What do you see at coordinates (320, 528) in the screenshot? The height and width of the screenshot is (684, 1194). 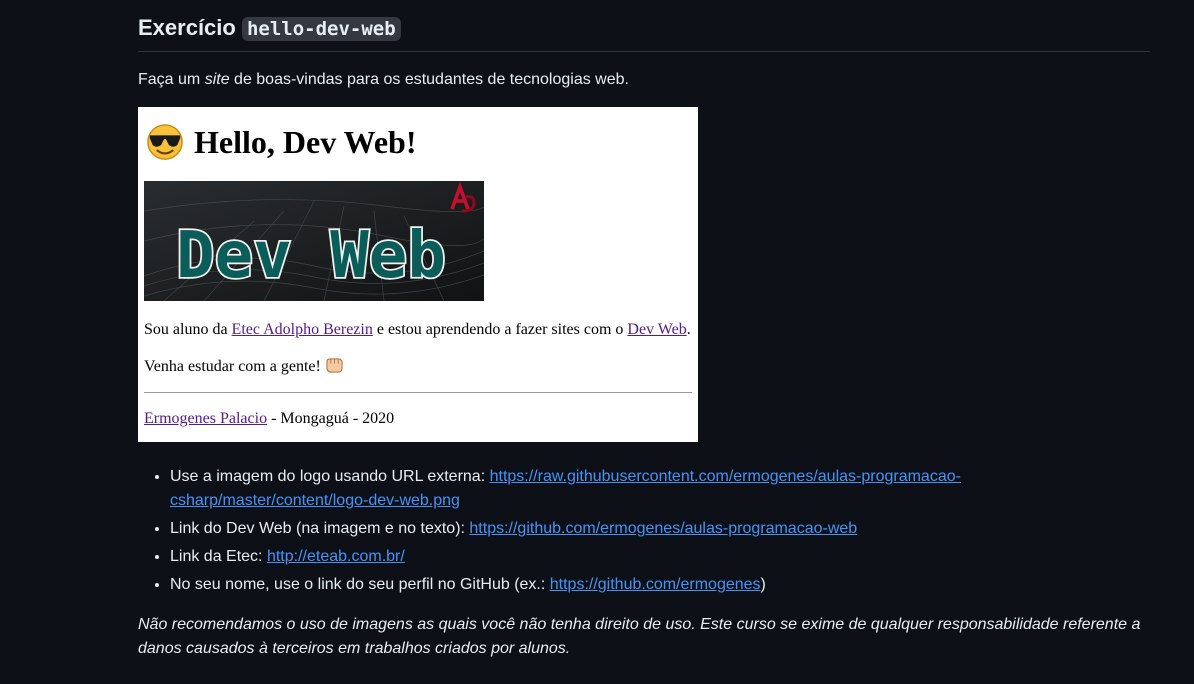 I see `list-item-text: Link do Dev Web (na imagem e no texto):` at bounding box center [320, 528].